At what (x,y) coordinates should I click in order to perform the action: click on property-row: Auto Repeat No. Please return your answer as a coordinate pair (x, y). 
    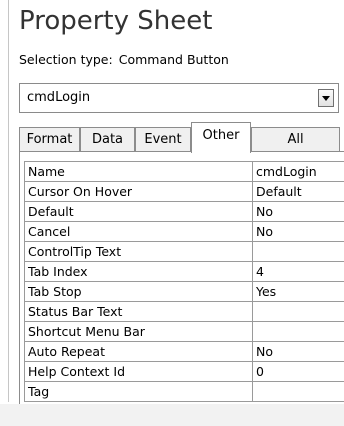
    Looking at the image, I should click on (184, 351).